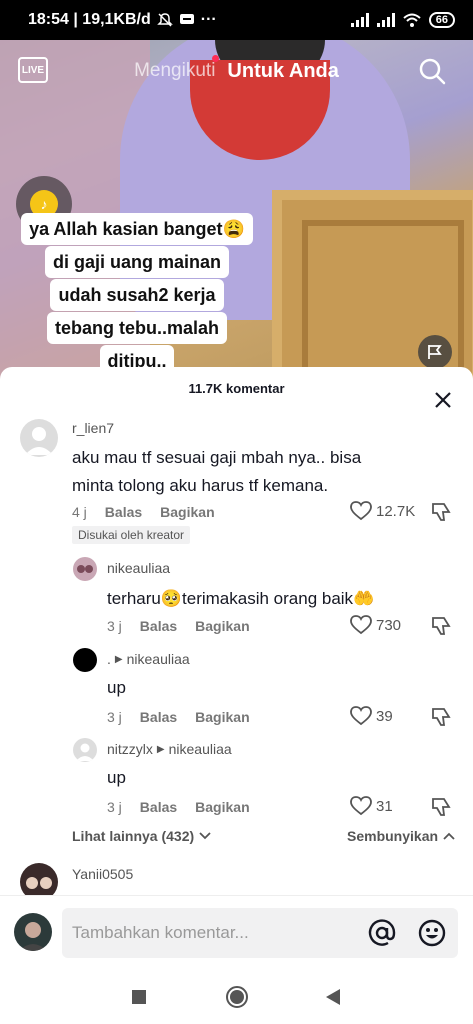 The height and width of the screenshot is (1024, 473). I want to click on comment-input, so click(217, 933).